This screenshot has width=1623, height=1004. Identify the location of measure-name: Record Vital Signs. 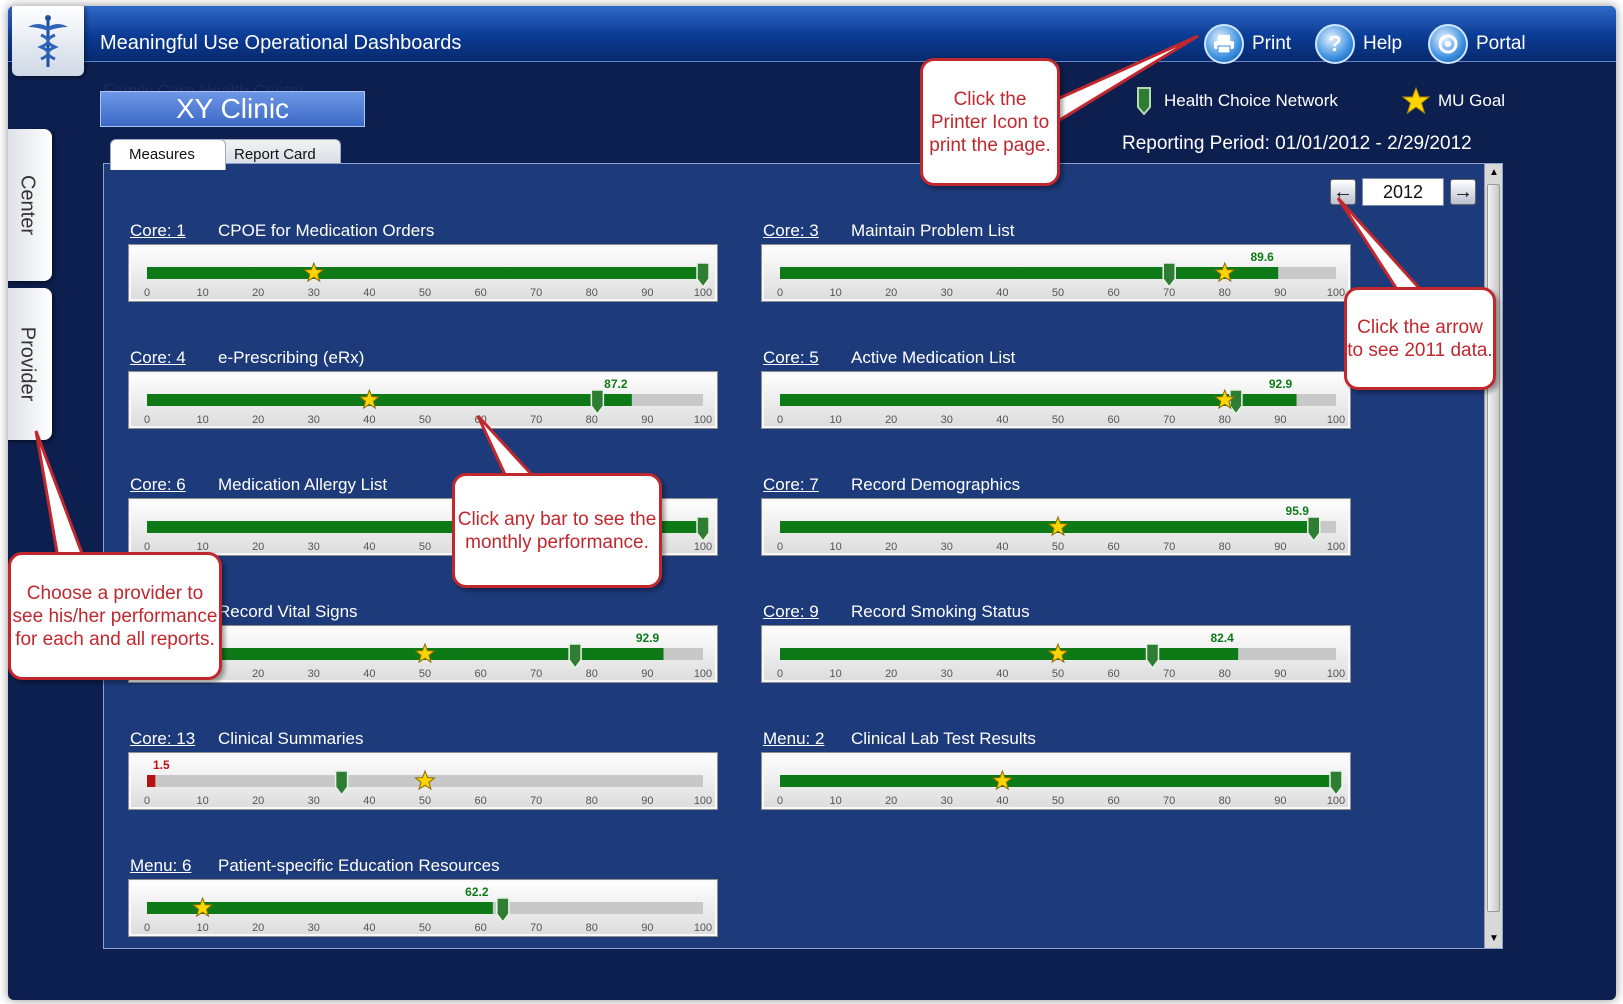
(288, 611).